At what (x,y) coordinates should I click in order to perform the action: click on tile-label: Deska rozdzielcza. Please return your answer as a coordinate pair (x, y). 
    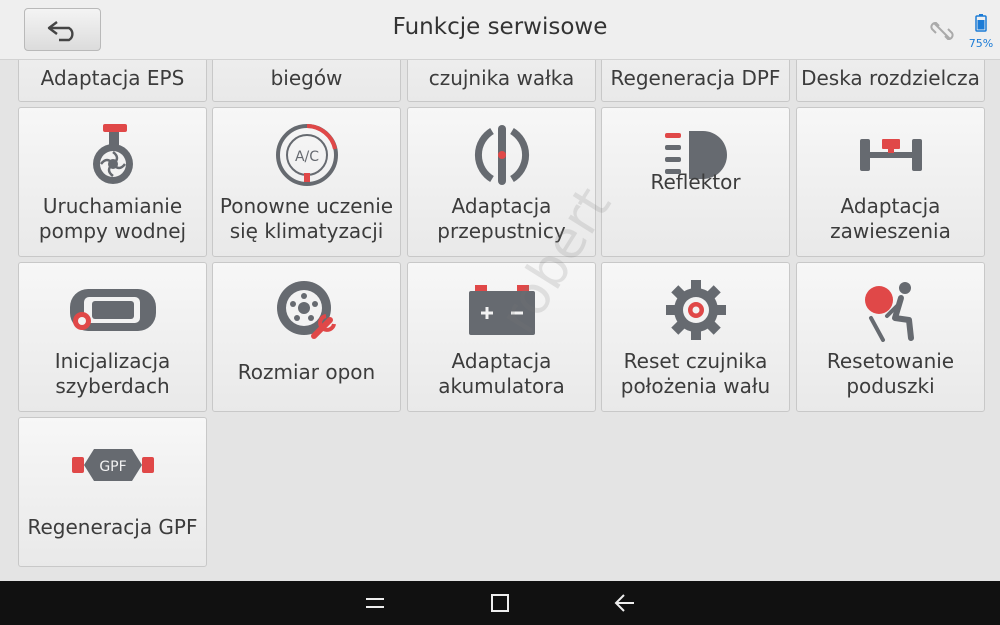
    Looking at the image, I should click on (890, 78).